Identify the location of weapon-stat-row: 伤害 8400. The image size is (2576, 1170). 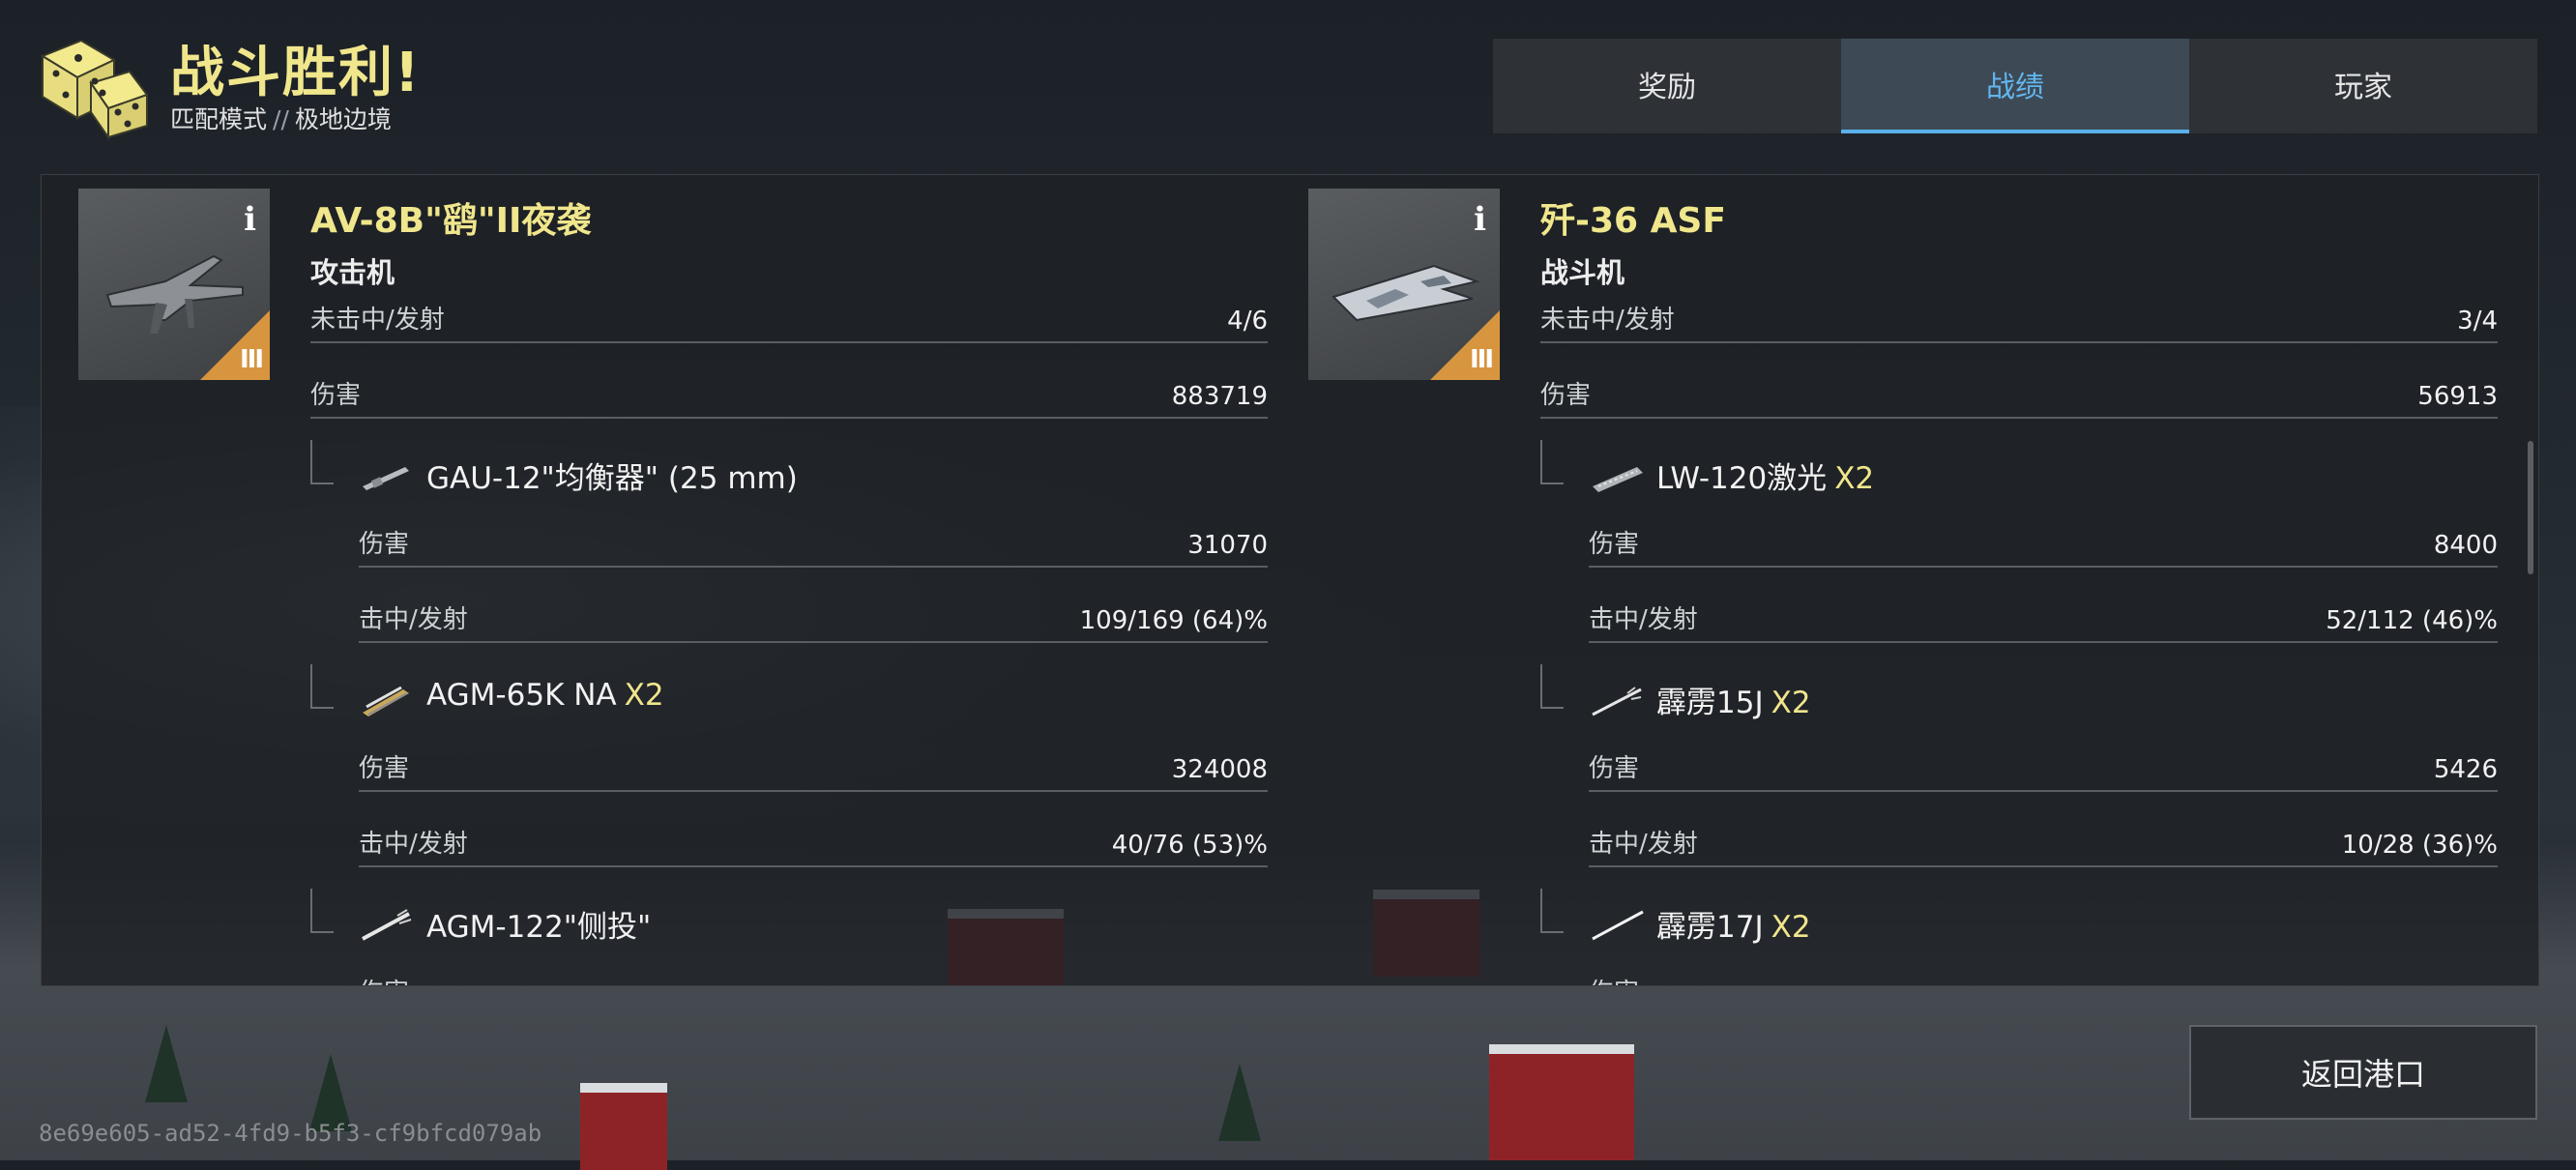
(2043, 544).